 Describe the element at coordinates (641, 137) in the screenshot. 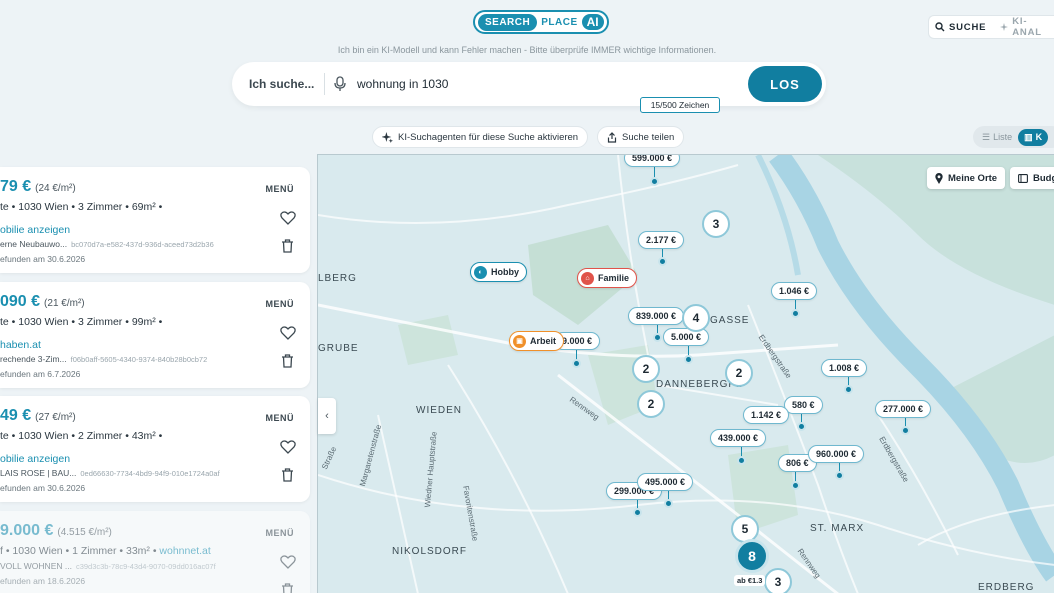

I see `share-search-button: Suche teilen` at that location.